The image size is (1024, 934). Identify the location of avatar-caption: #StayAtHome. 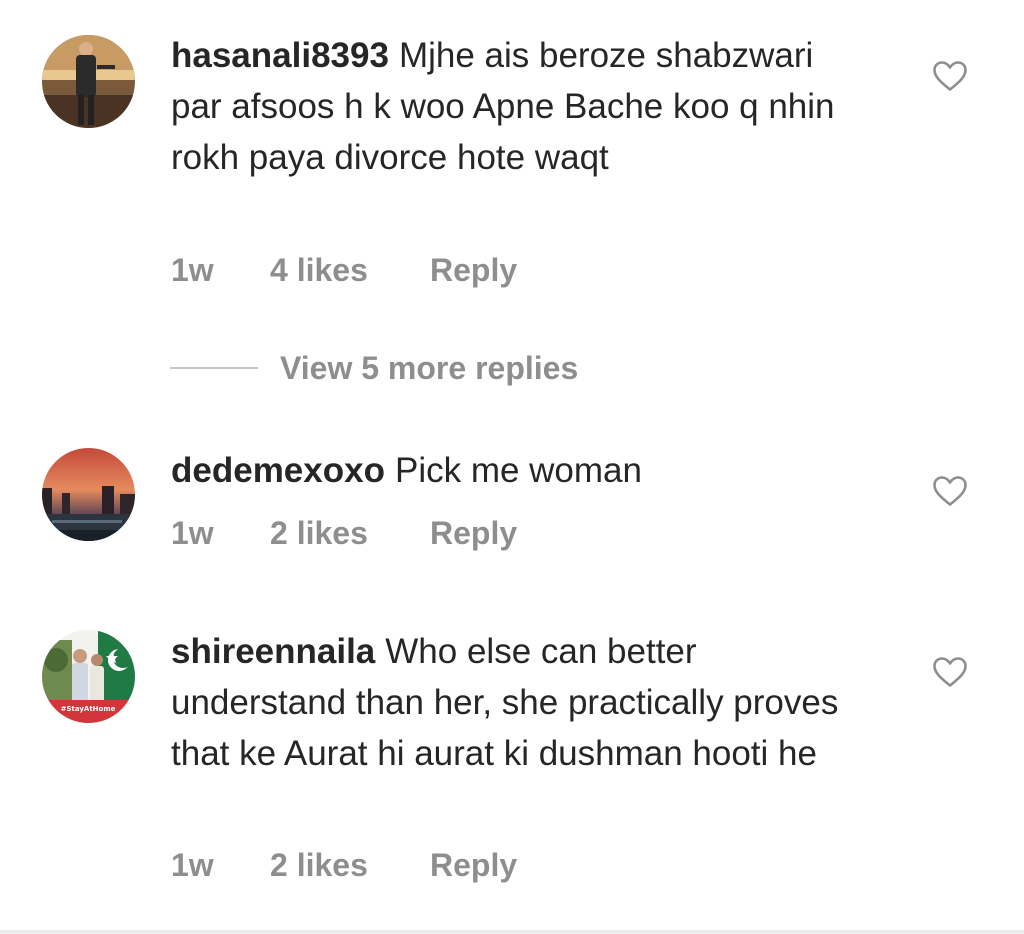
(88, 709).